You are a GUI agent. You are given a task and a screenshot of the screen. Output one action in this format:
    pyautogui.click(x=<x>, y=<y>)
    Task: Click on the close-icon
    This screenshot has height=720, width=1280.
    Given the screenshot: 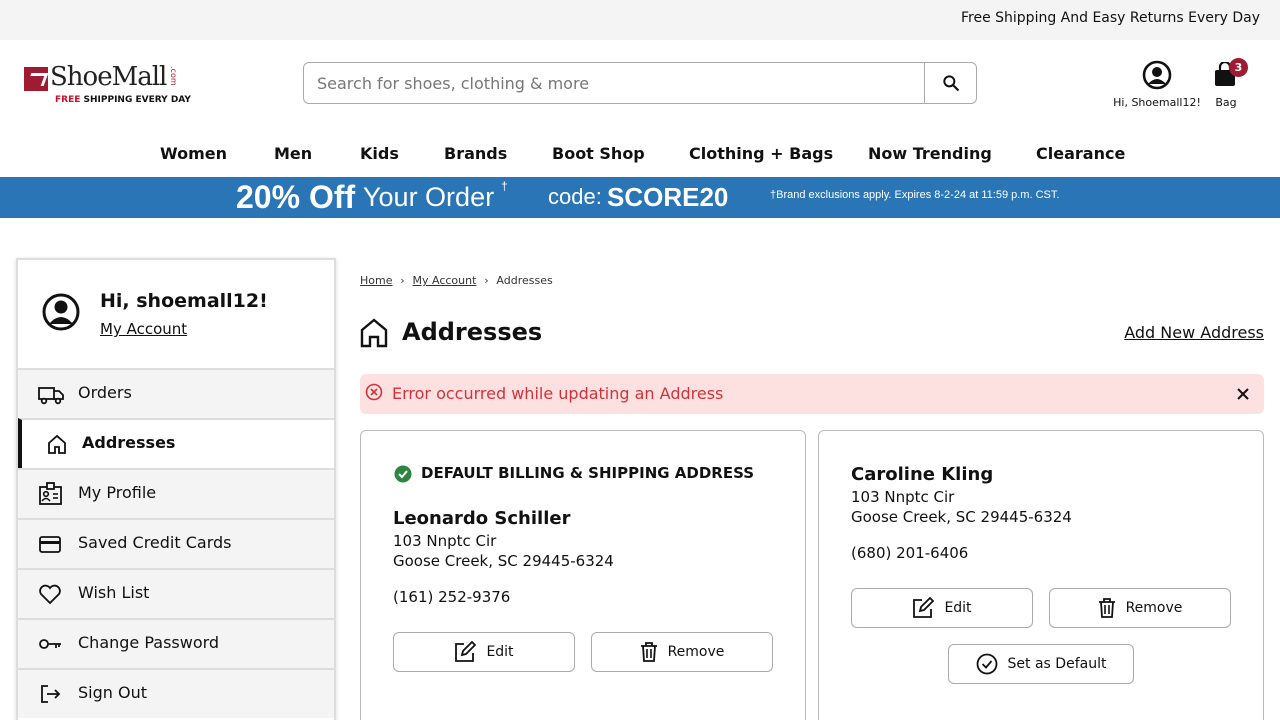 What is the action you would take?
    pyautogui.click(x=1243, y=394)
    